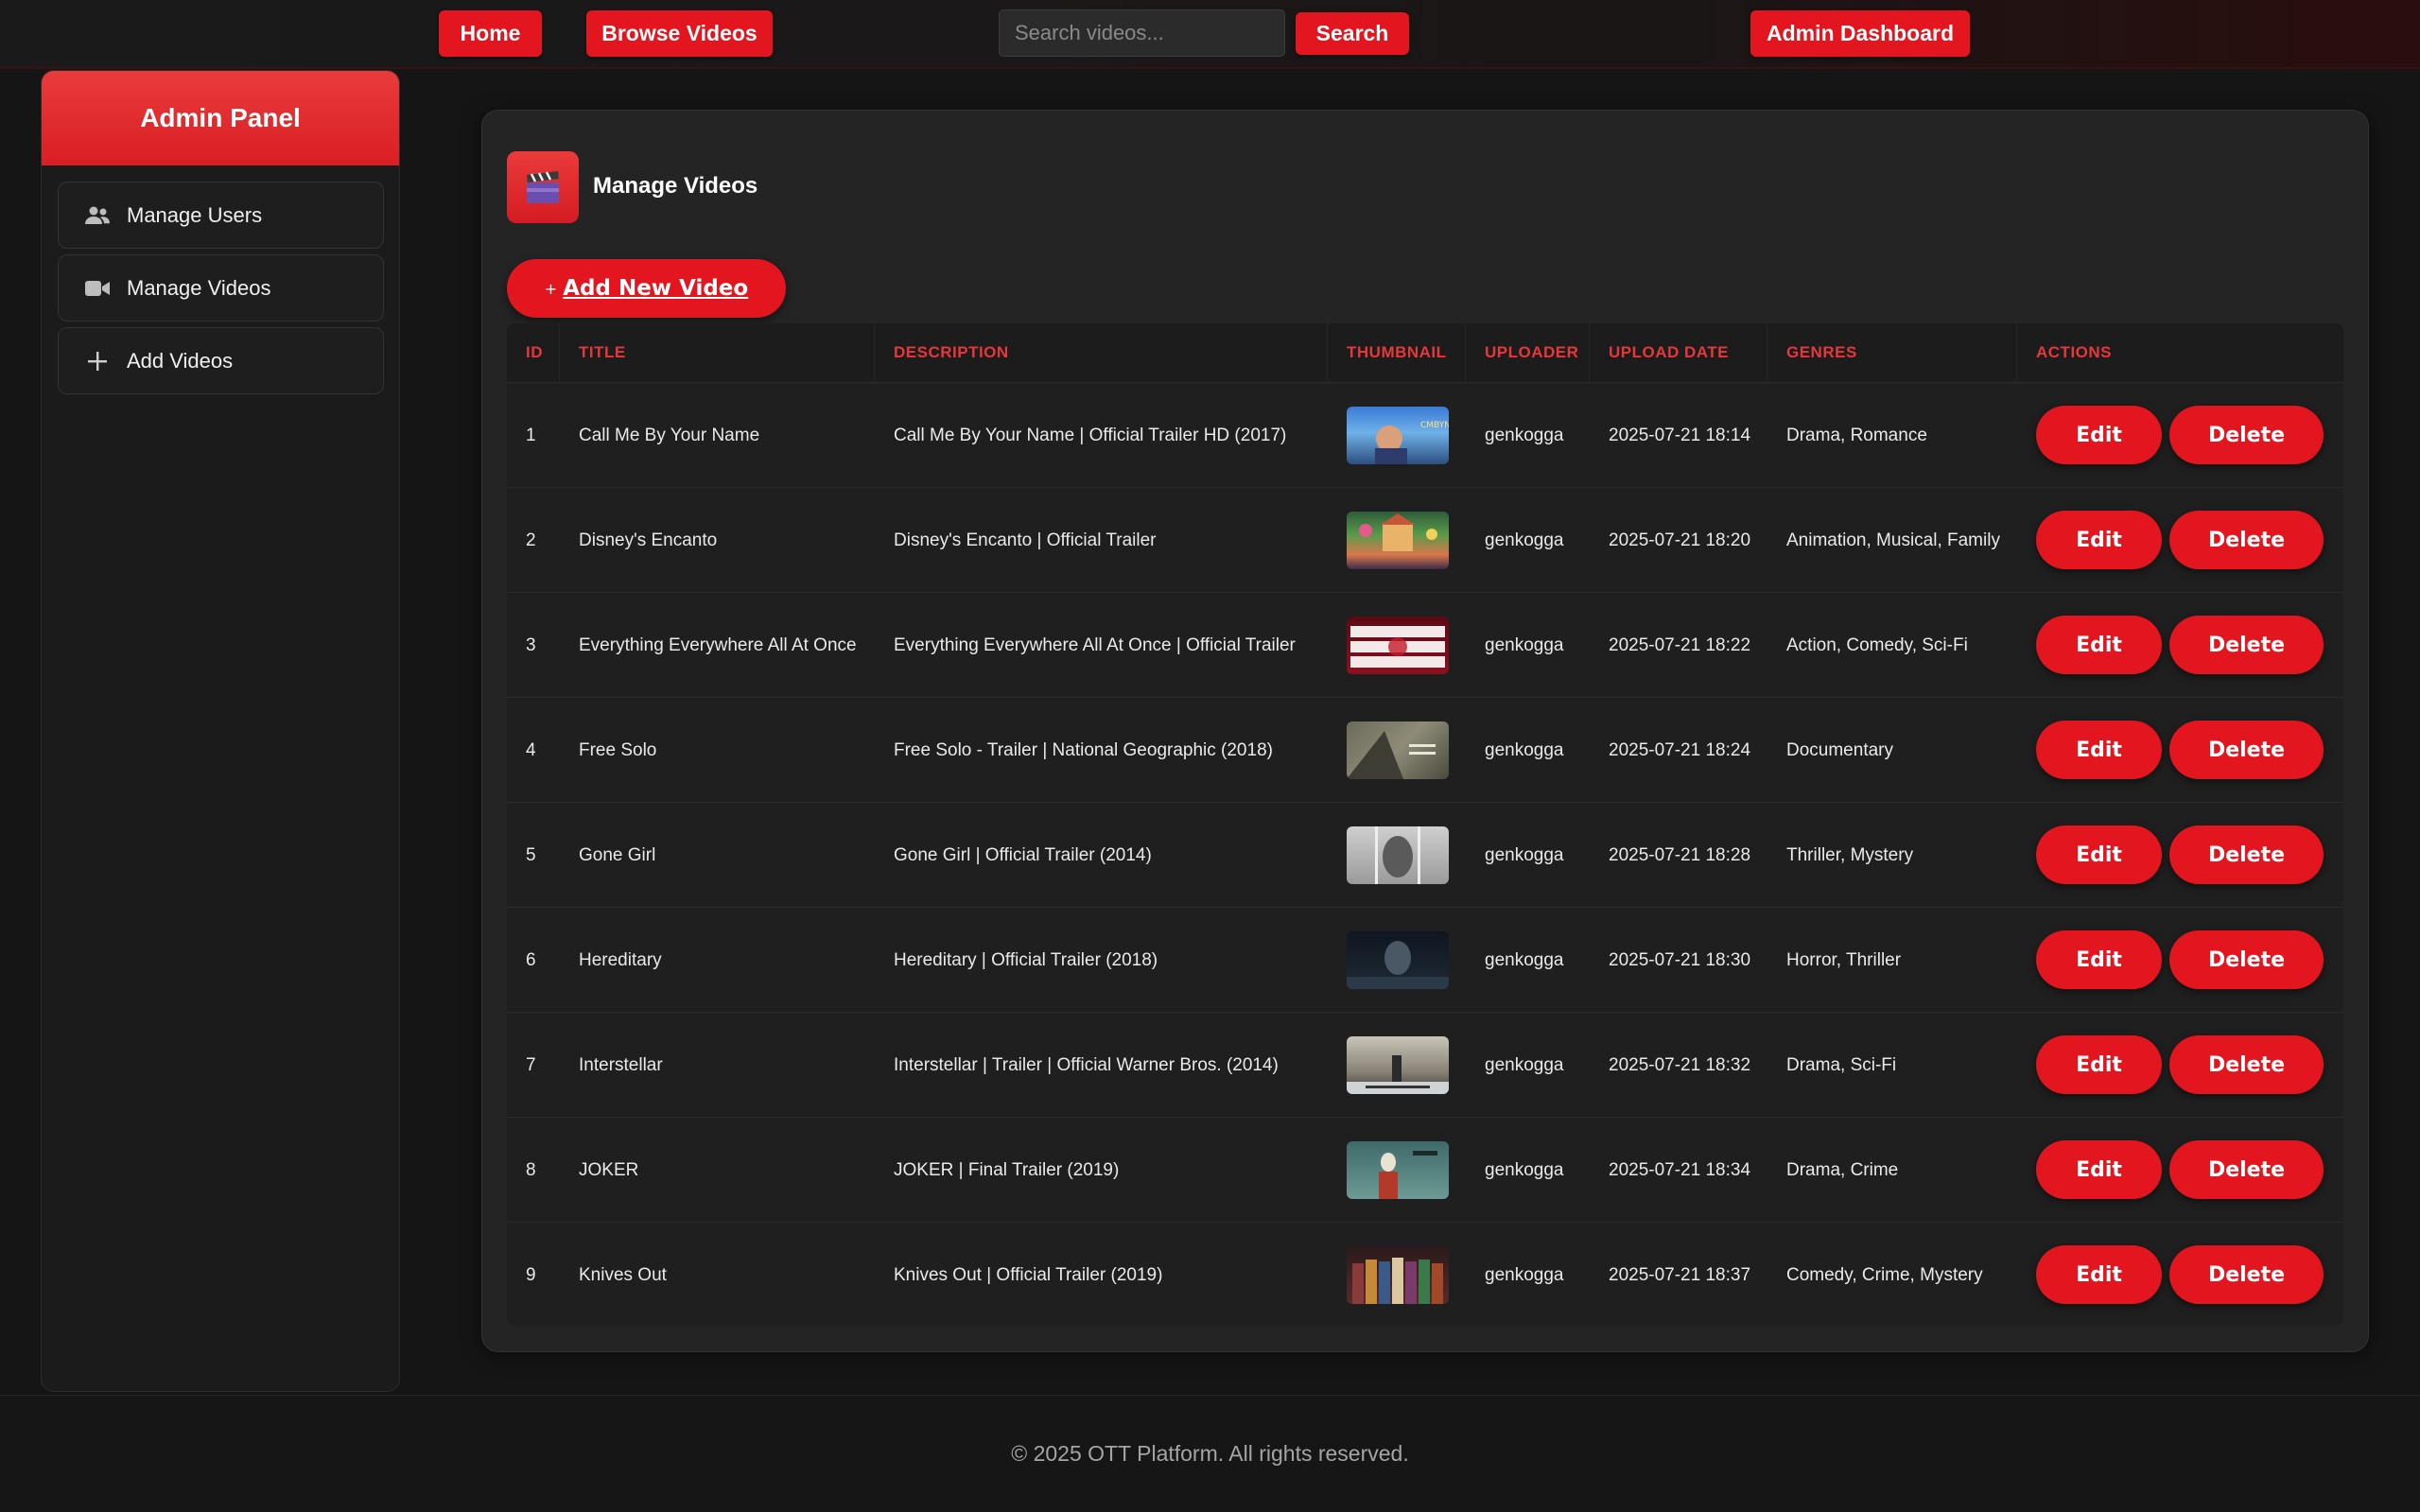  Describe the element at coordinates (1680, 644) in the screenshot. I see `cell-upload-date: 2025-07-21 18:22` at that location.